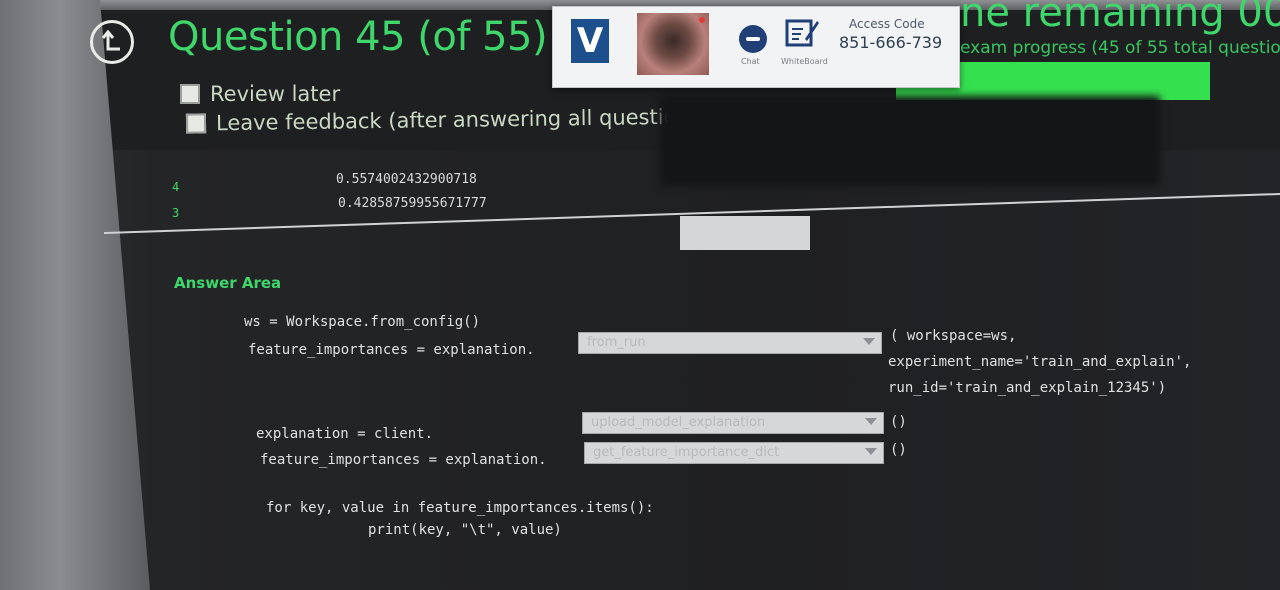 Image resolution: width=1280 pixels, height=590 pixels. I want to click on row-key: 3, so click(176, 213).